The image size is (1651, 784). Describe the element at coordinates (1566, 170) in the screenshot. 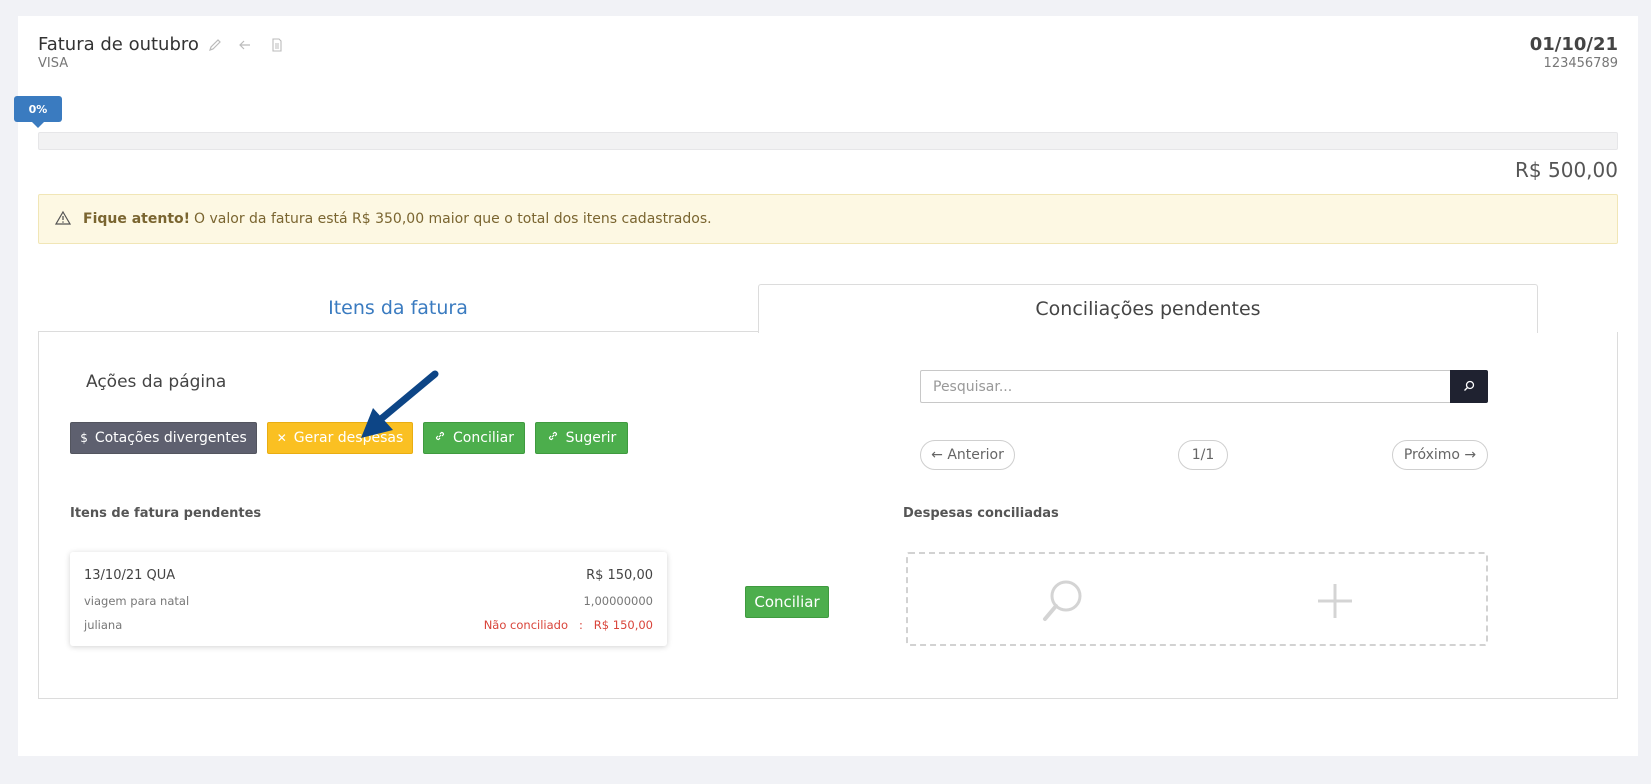

I see `invoice-total: R$ 500,00` at that location.